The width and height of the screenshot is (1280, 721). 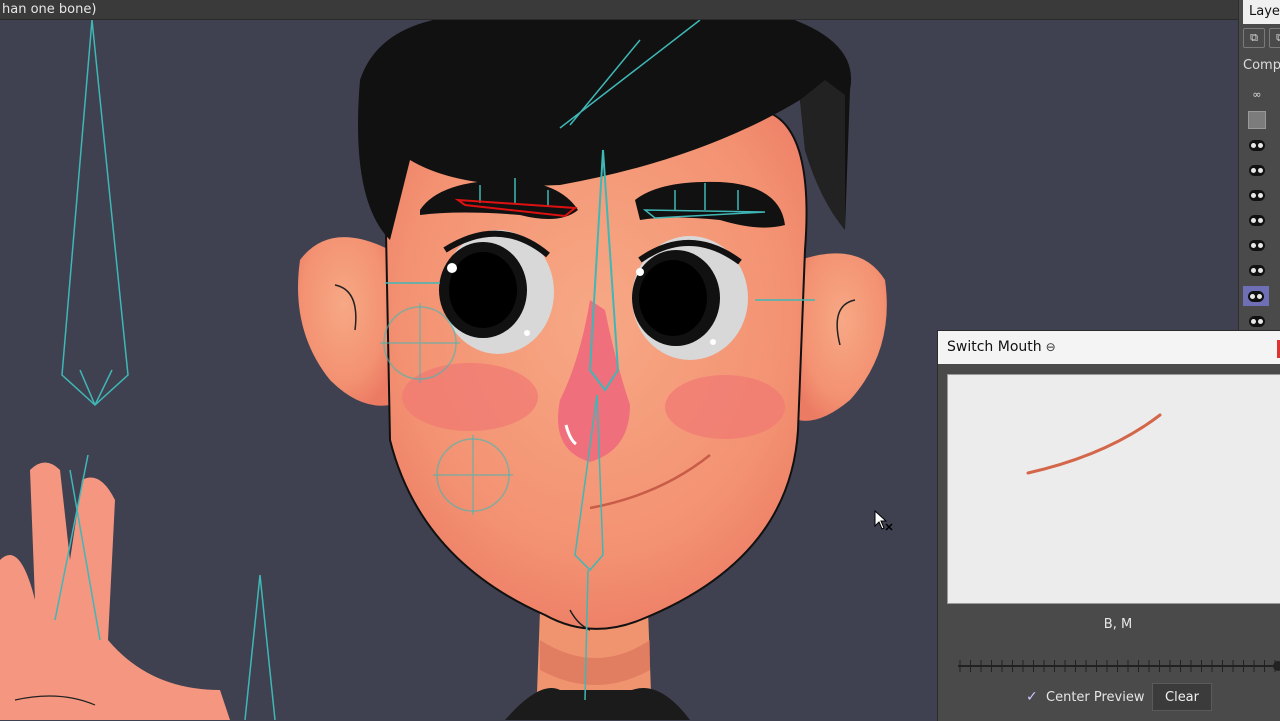 What do you see at coordinates (470, 397) in the screenshot?
I see `left-blush` at bounding box center [470, 397].